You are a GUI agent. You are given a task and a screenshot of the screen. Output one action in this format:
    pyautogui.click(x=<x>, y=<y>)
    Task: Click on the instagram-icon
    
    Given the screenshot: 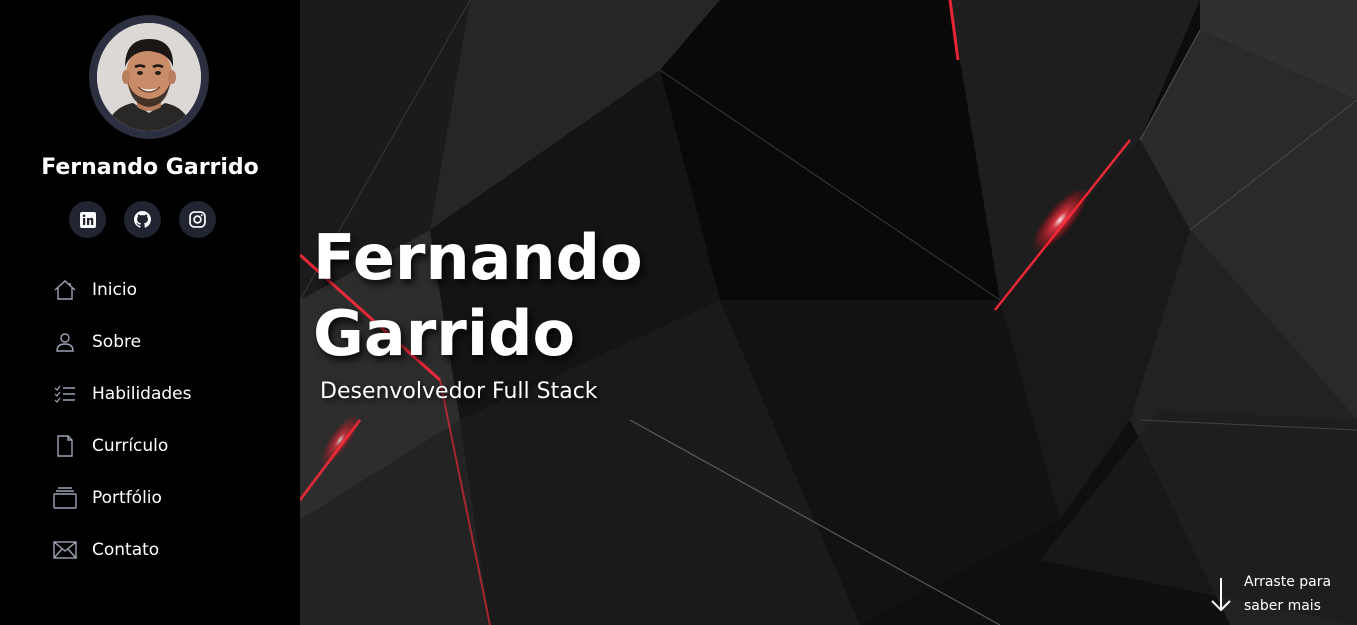 What is the action you would take?
    pyautogui.click(x=197, y=219)
    